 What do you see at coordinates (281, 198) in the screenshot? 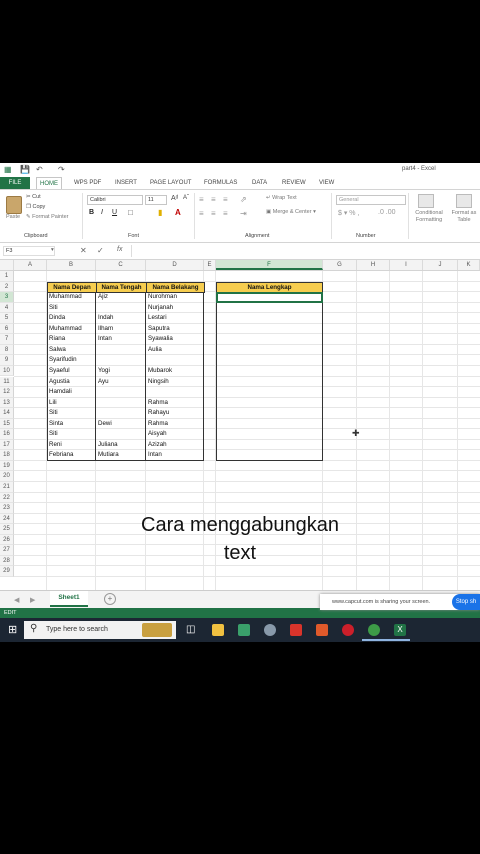
I see `wrap-text-button: ↵ Wrap Text` at bounding box center [281, 198].